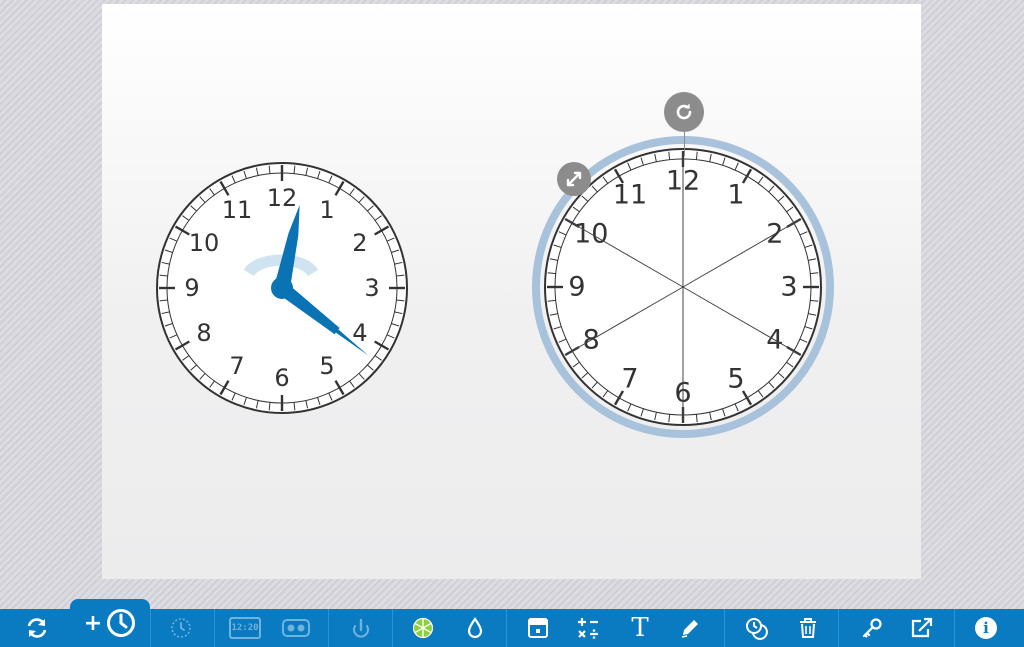  What do you see at coordinates (281, 378) in the screenshot?
I see `clock-number: 6` at bounding box center [281, 378].